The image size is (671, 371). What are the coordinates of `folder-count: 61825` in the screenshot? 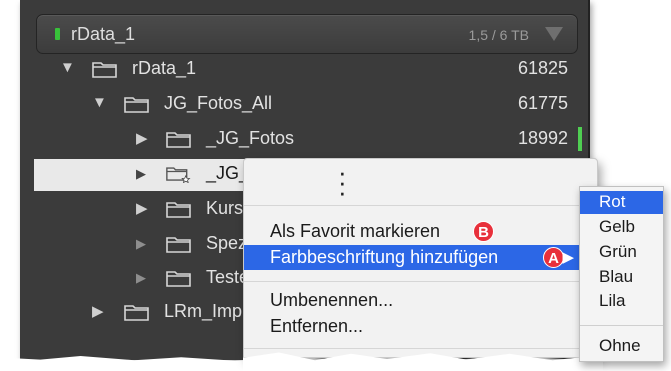 It's located at (542, 68).